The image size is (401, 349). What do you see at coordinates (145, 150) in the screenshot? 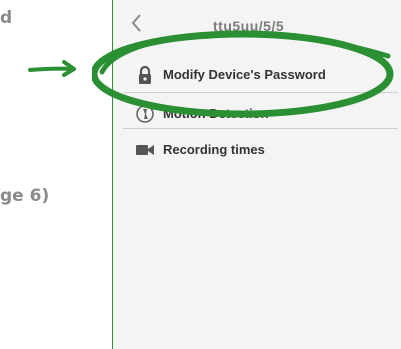
I see `video-camera-icon` at bounding box center [145, 150].